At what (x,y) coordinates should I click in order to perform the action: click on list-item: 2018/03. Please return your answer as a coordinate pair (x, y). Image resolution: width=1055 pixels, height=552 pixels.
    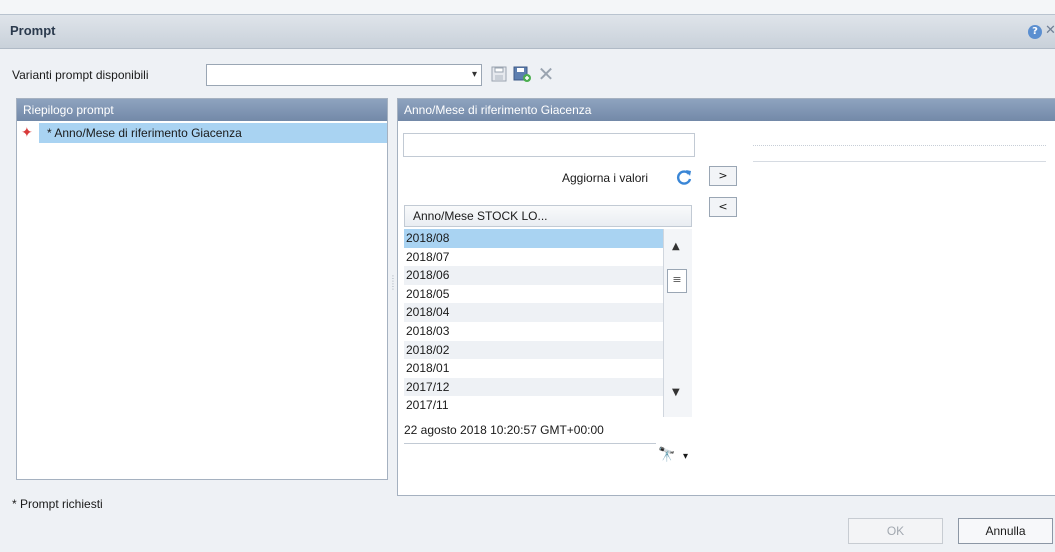
    Looking at the image, I should click on (533, 331).